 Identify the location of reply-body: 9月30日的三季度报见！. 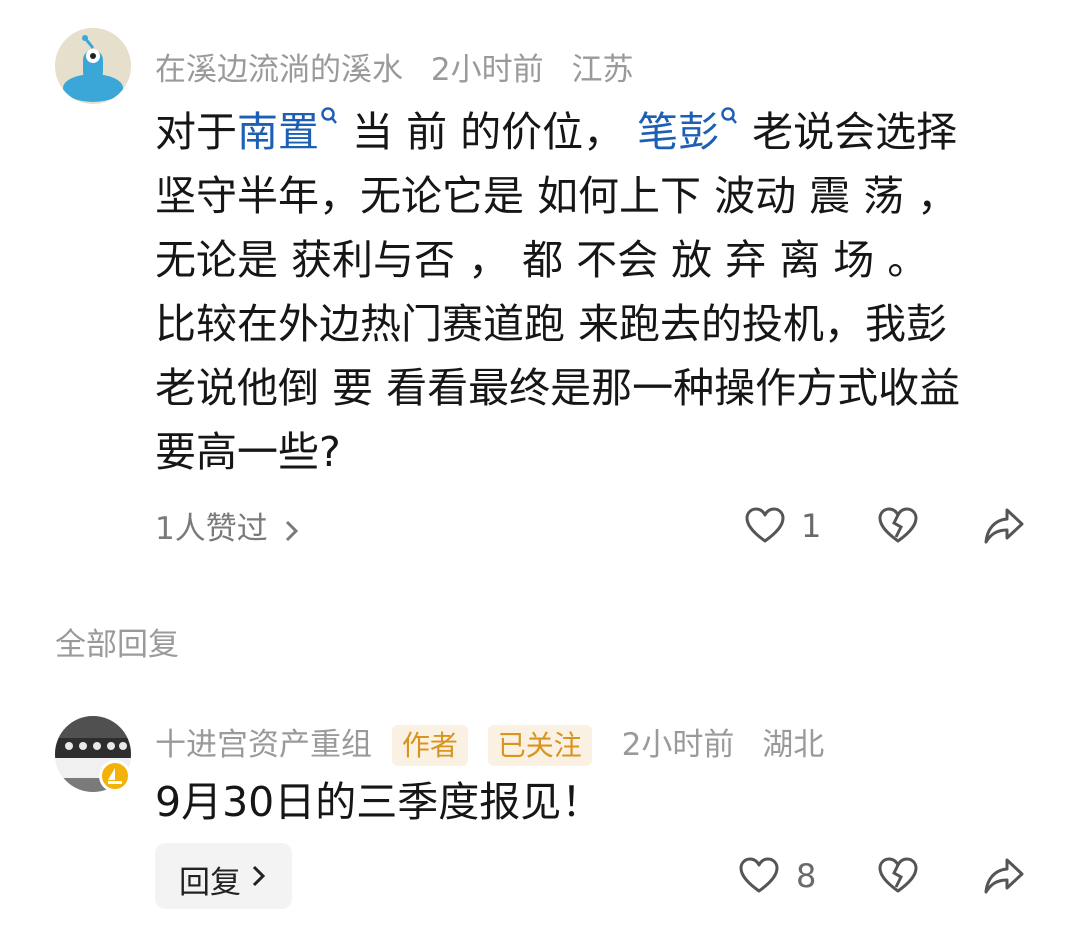
(379, 802).